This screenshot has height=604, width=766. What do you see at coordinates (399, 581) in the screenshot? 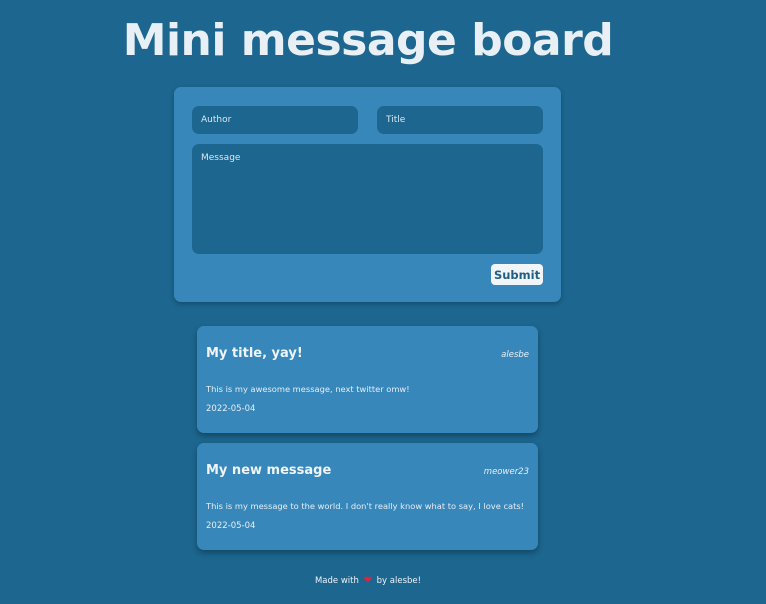
I see `footer-suffix: by alesbe!` at bounding box center [399, 581].